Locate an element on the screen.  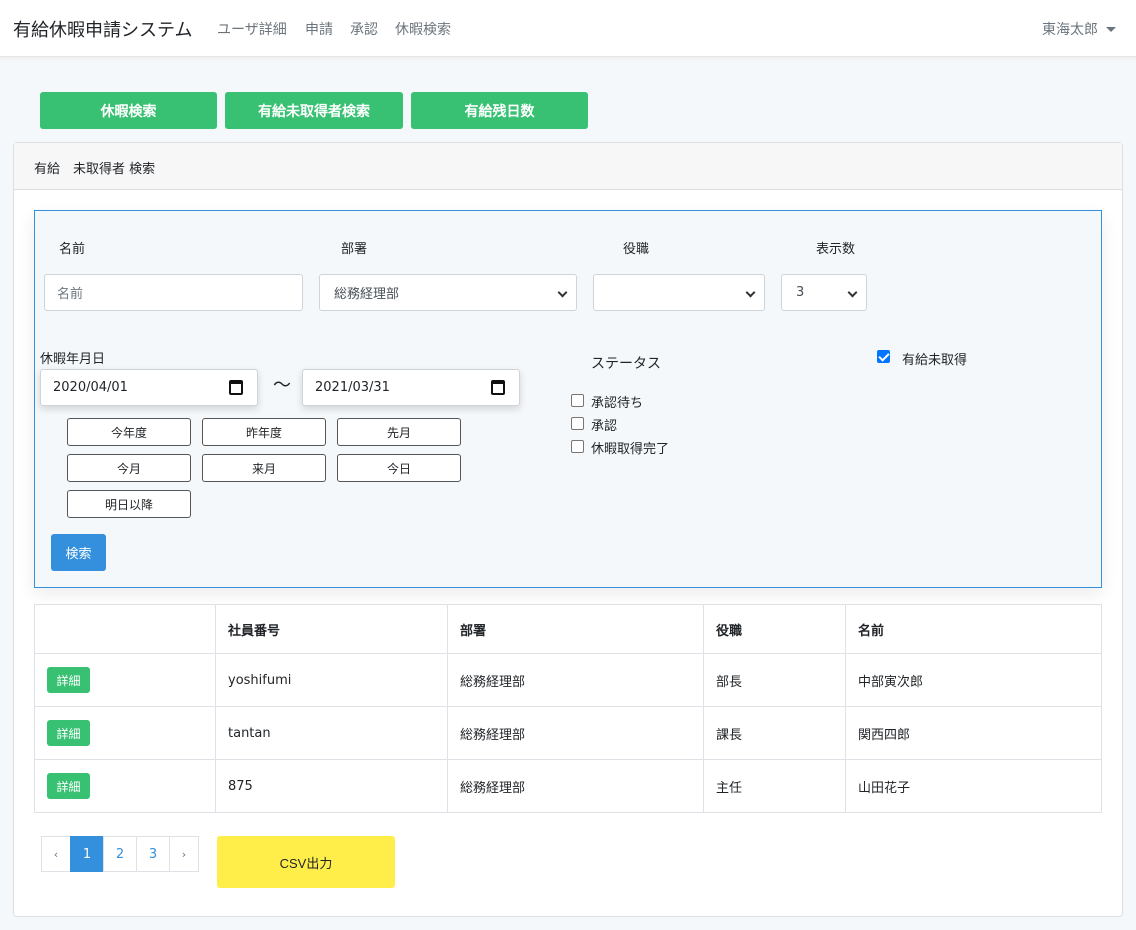
remaining-days-button: 有給残日数 is located at coordinates (499, 110).